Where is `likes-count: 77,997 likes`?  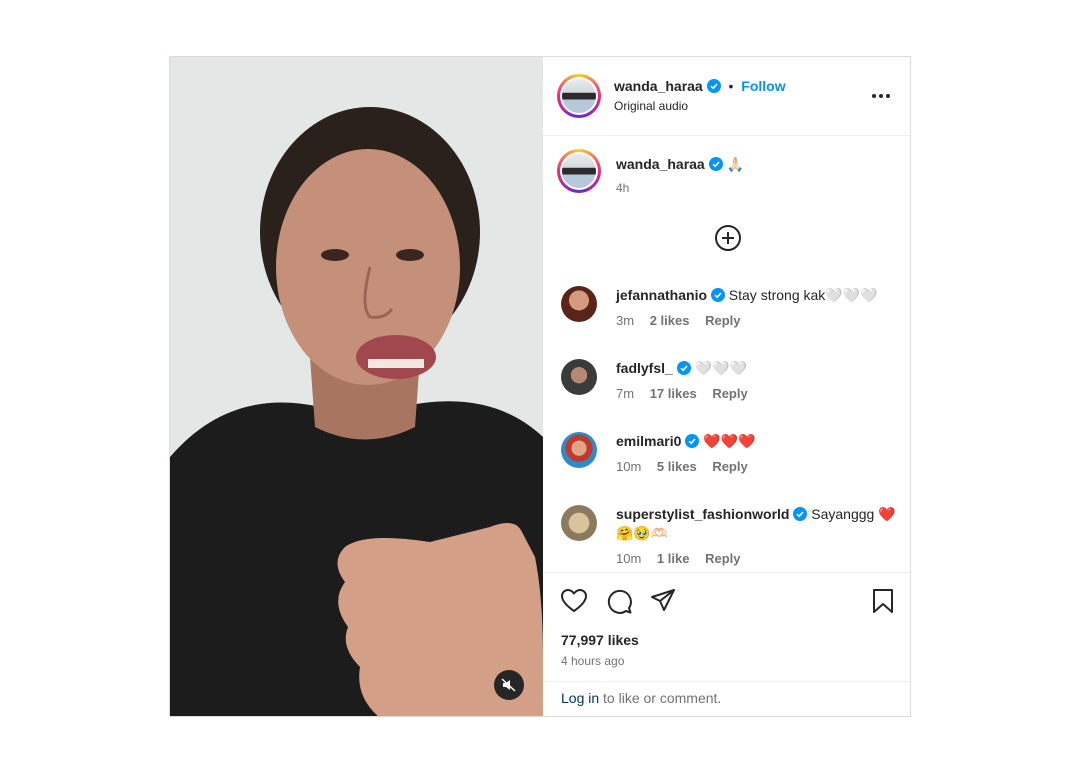
likes-count: 77,997 likes is located at coordinates (600, 640).